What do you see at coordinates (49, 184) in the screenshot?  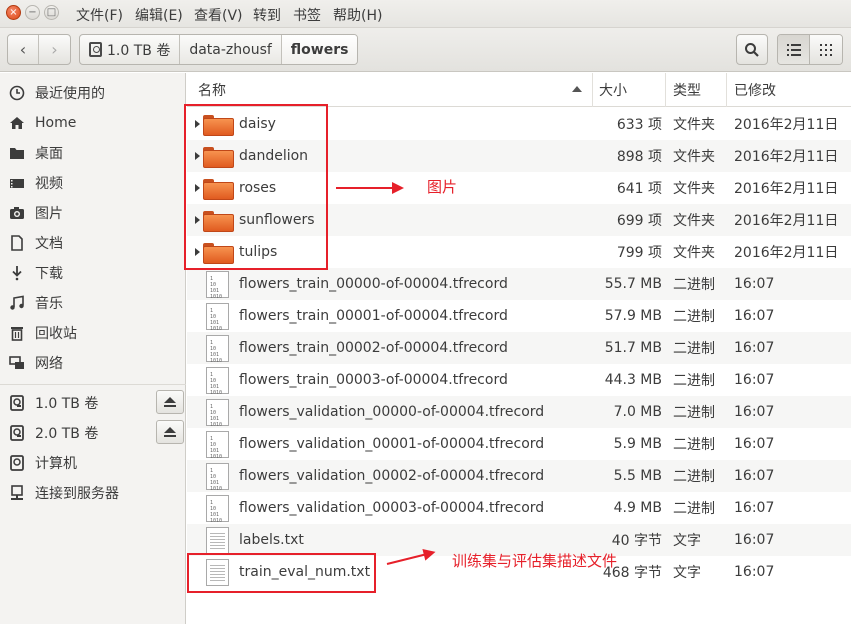 I see `sidebar-item-label: 视频` at bounding box center [49, 184].